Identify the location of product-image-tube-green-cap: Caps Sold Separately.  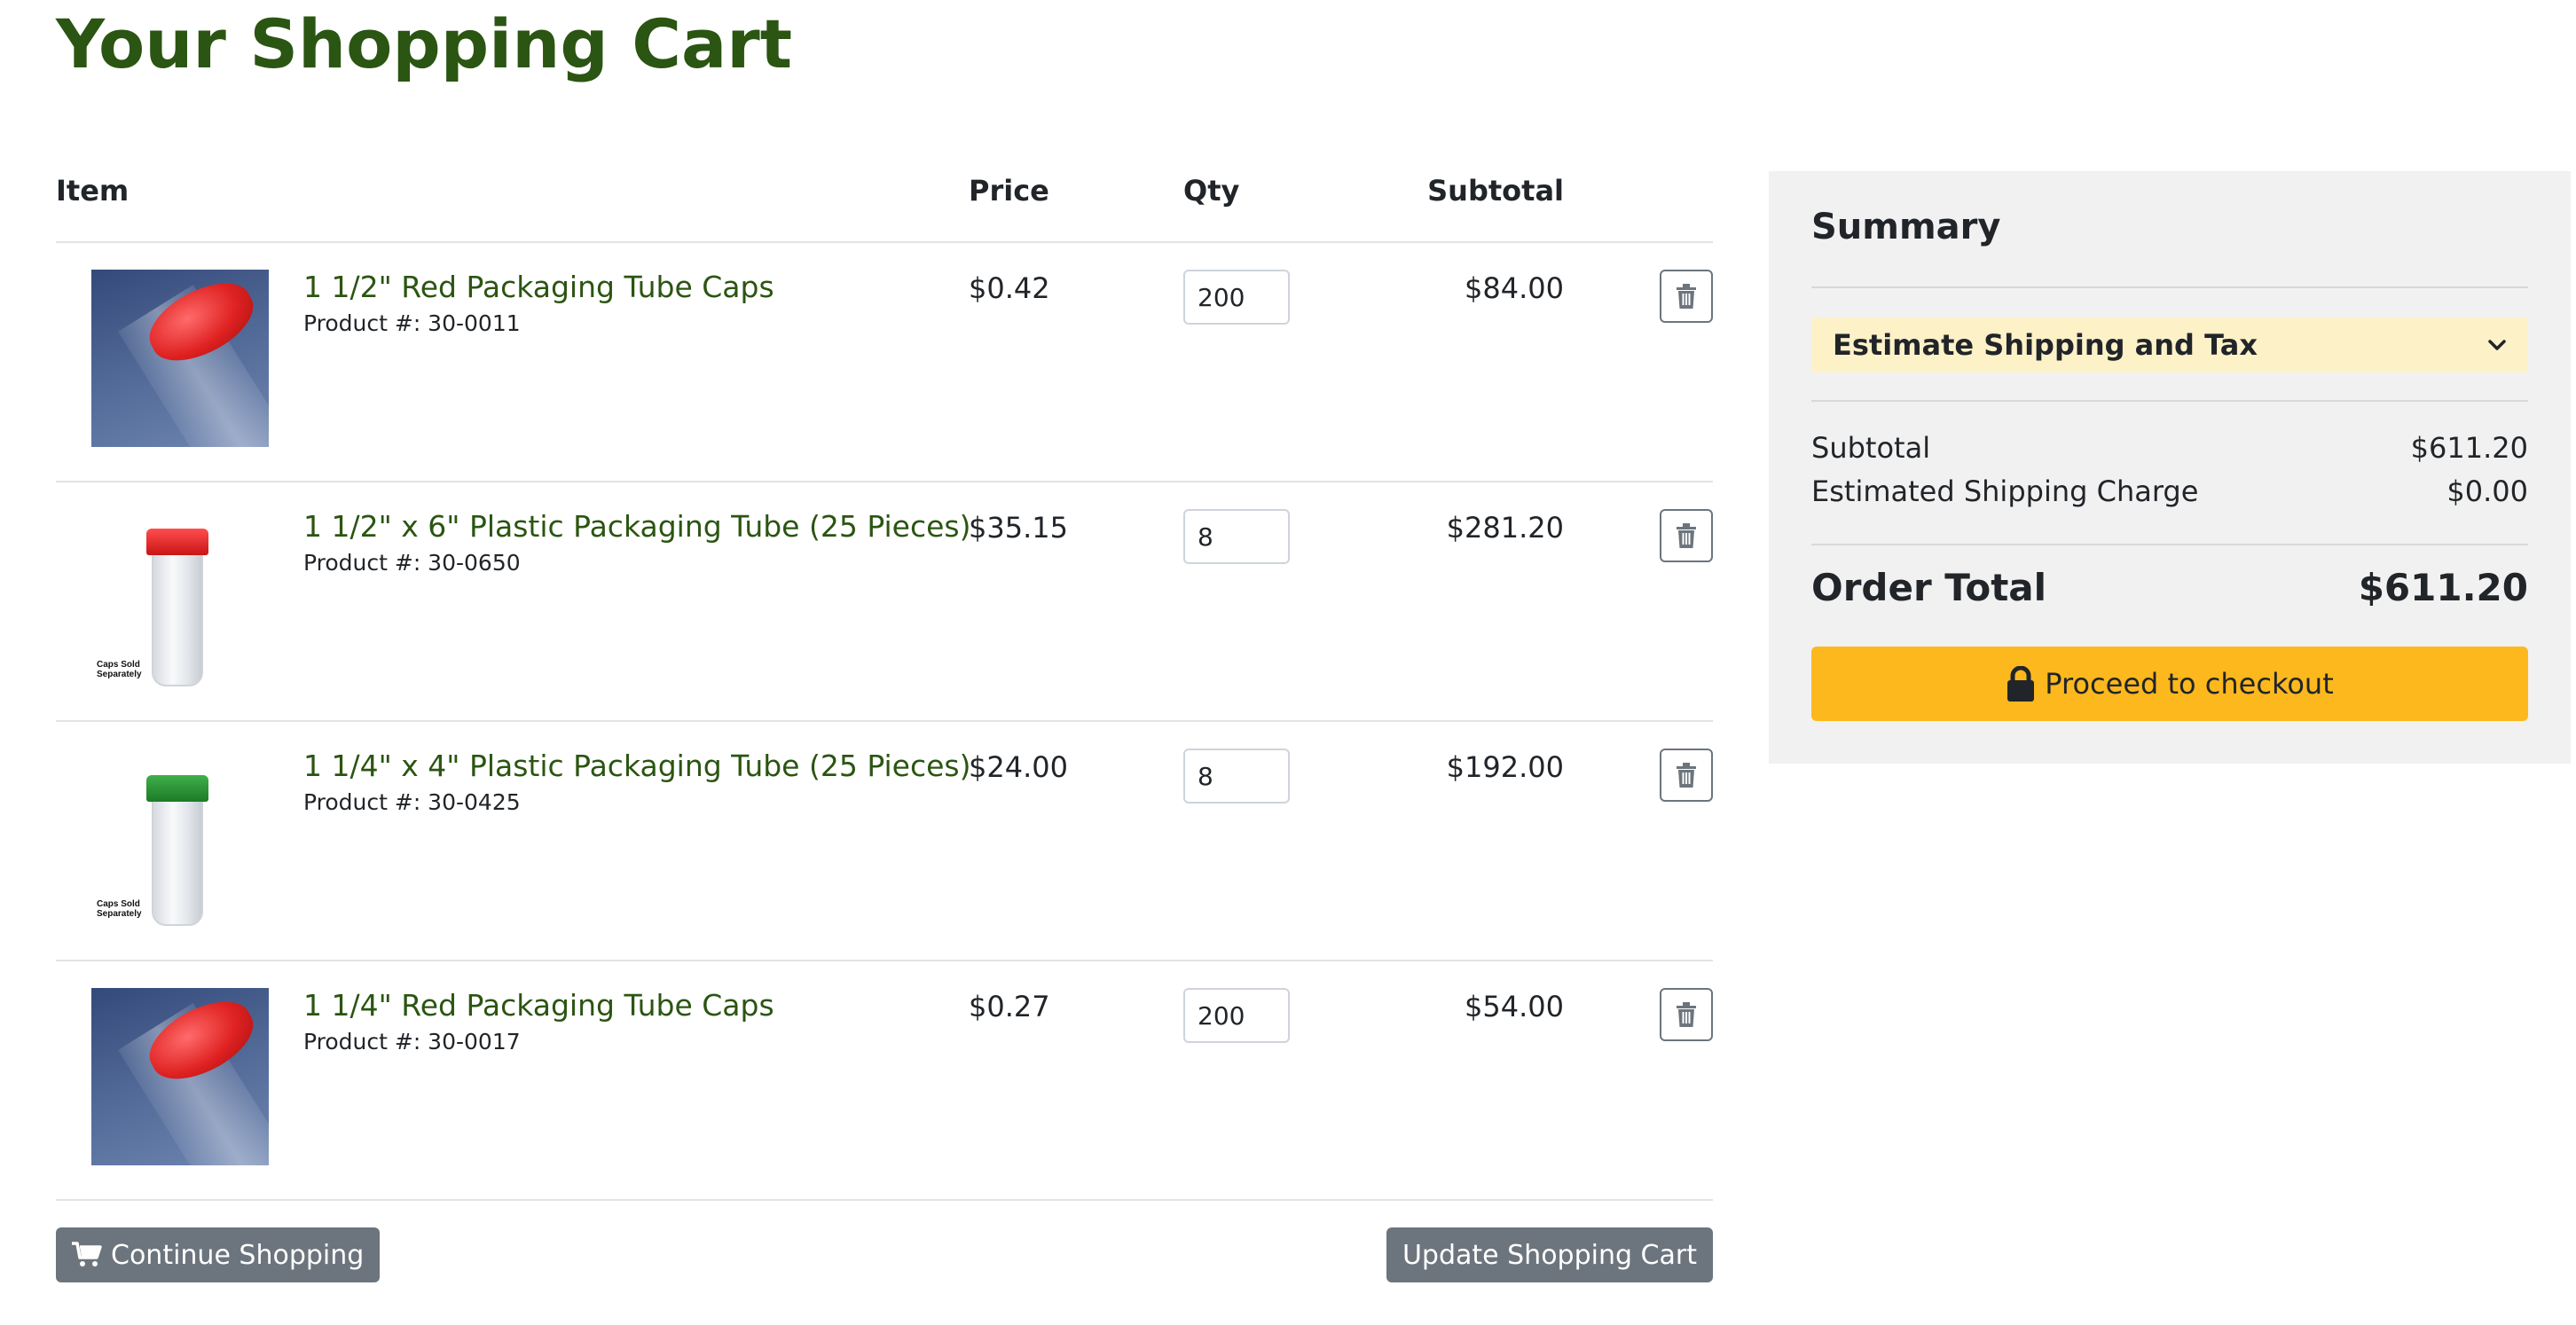
(180, 838).